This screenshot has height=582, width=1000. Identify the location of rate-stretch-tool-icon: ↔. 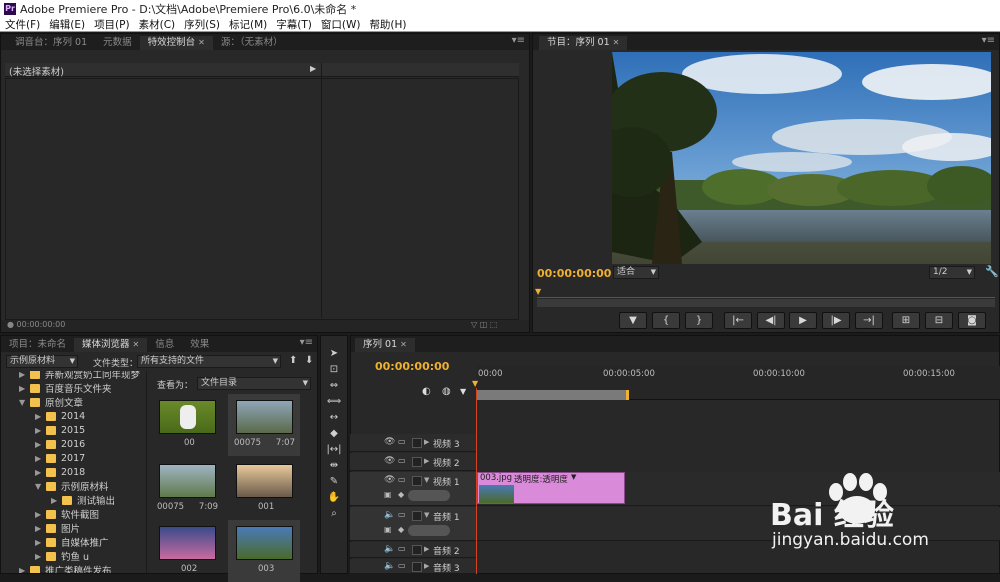
(334, 418).